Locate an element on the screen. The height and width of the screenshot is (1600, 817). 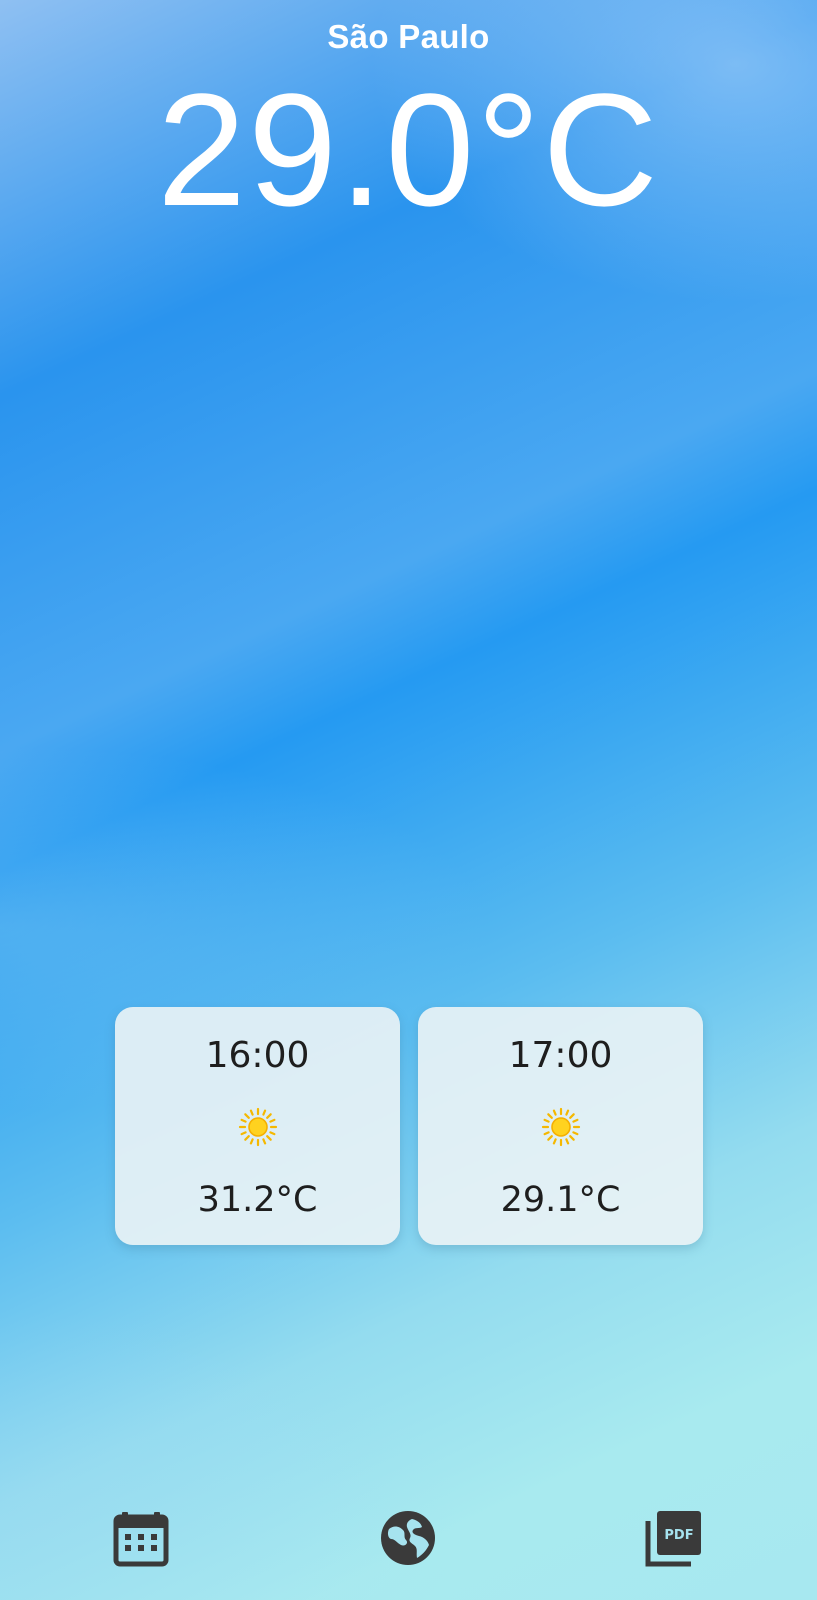
pdf-icon: PDF is located at coordinates (673, 1539).